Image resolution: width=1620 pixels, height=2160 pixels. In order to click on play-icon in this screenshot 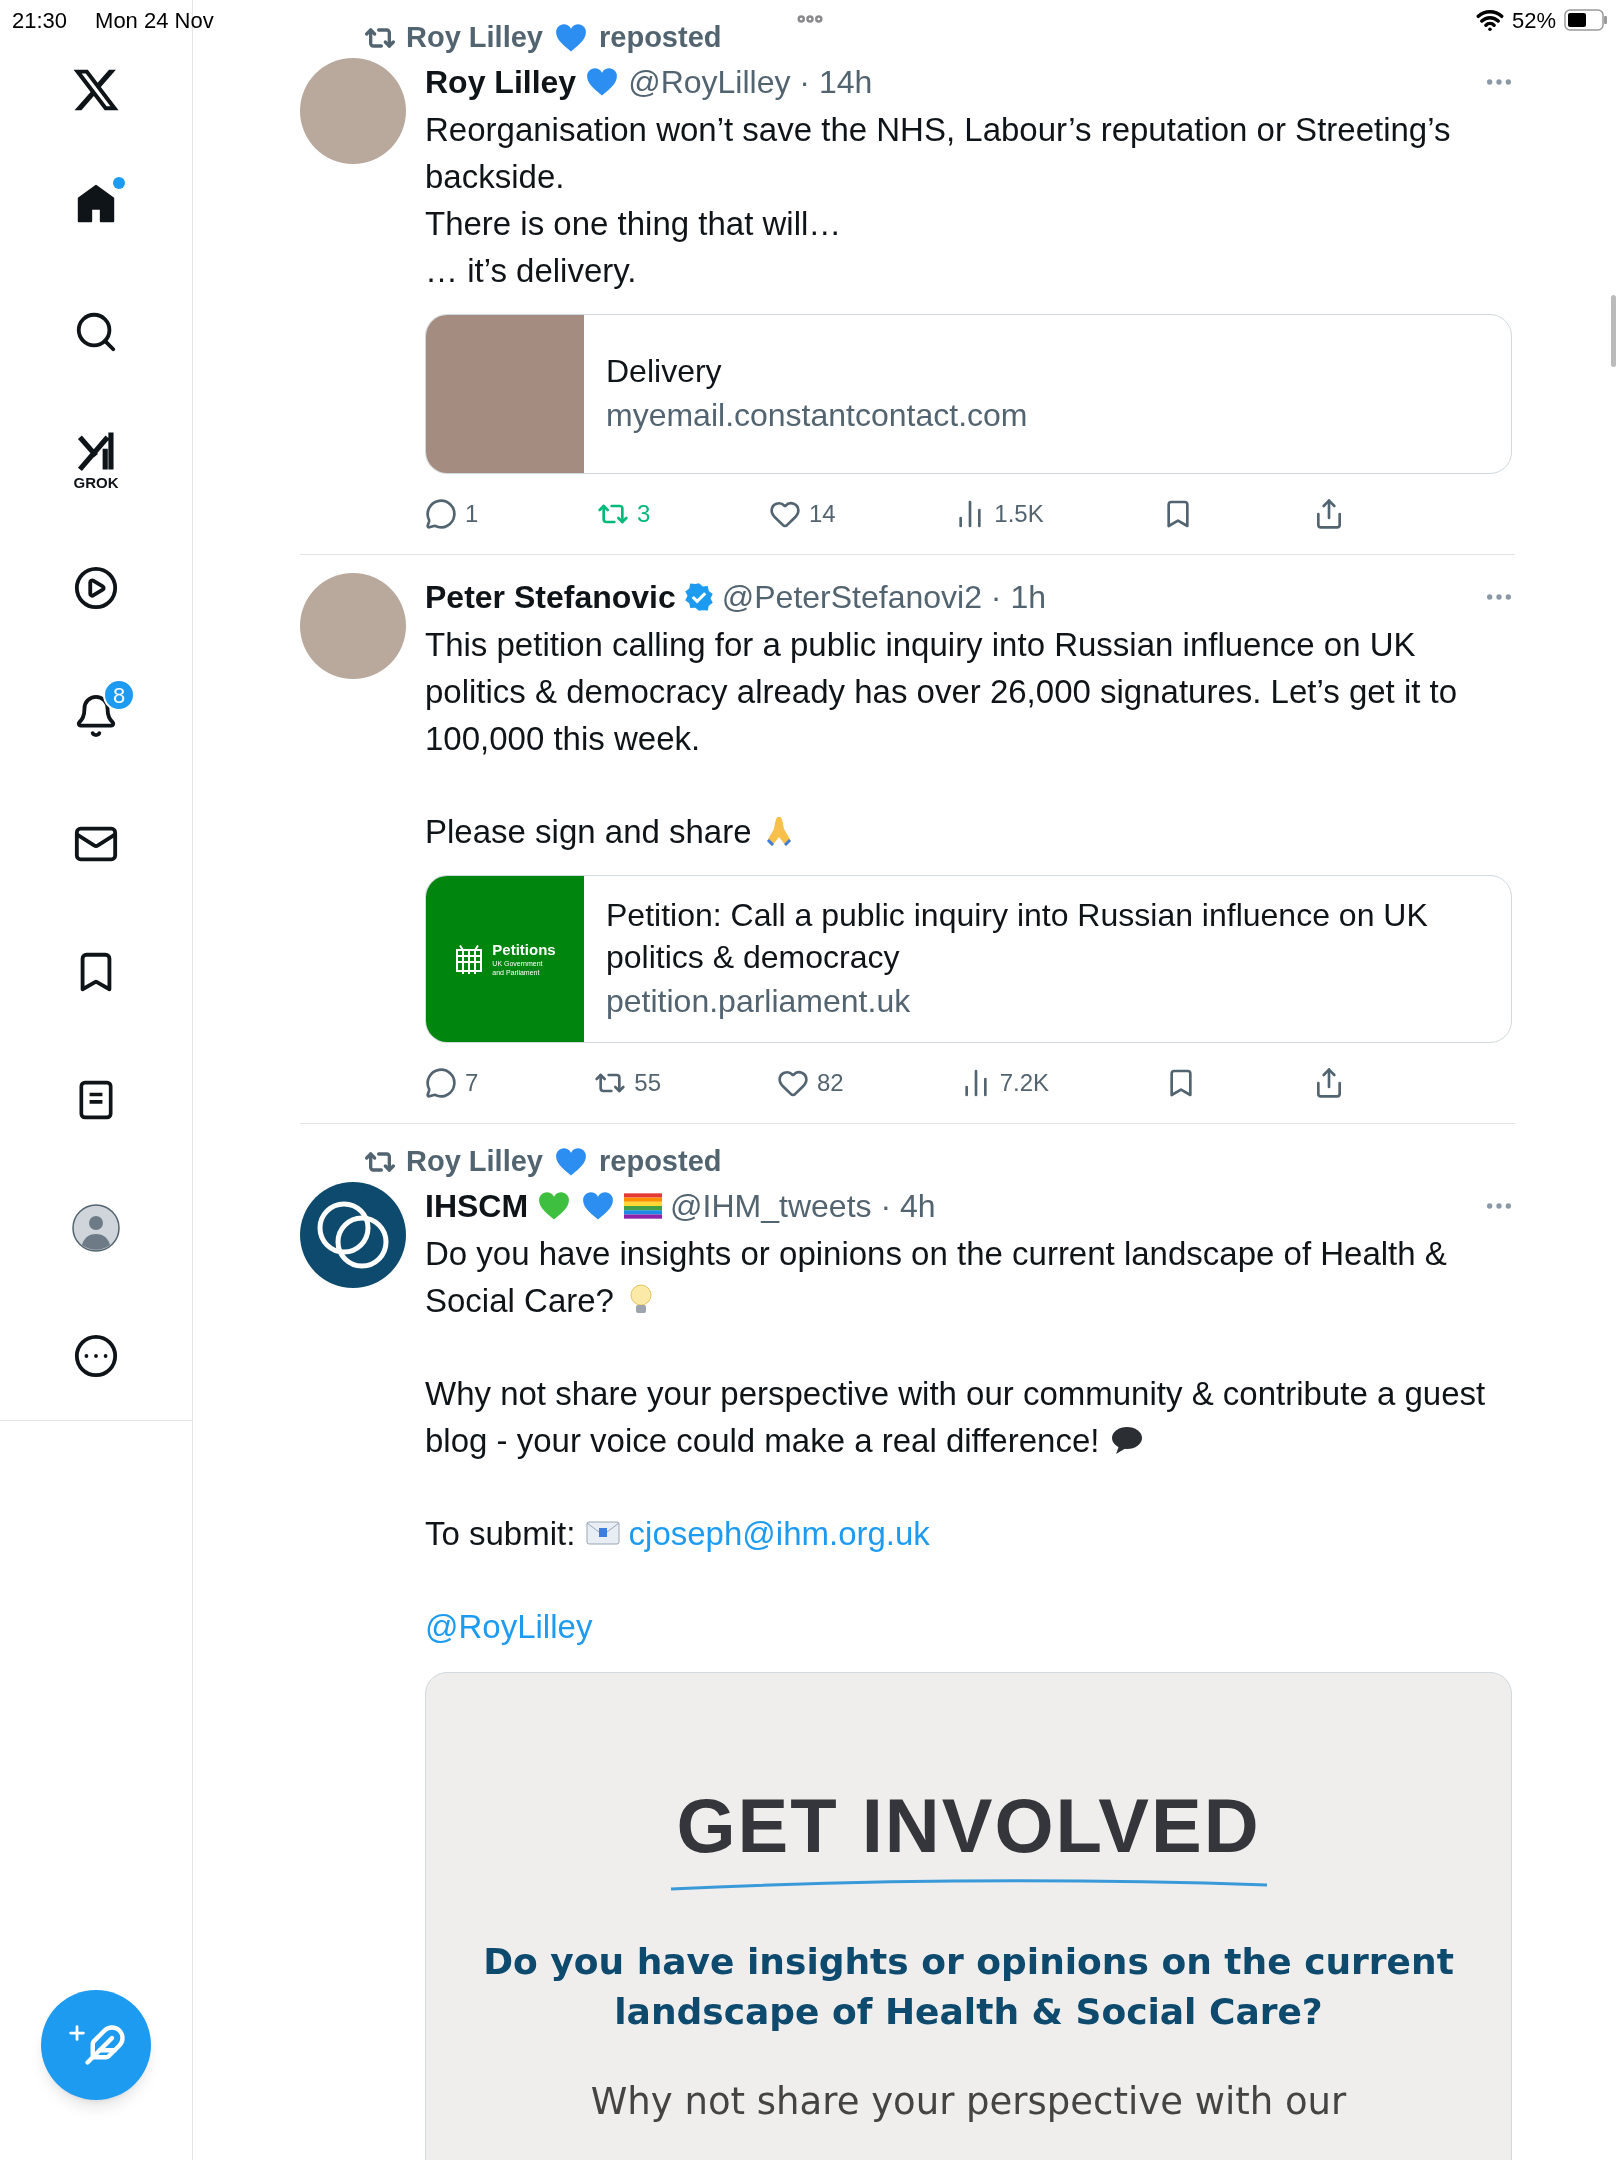, I will do `click(96, 588)`.